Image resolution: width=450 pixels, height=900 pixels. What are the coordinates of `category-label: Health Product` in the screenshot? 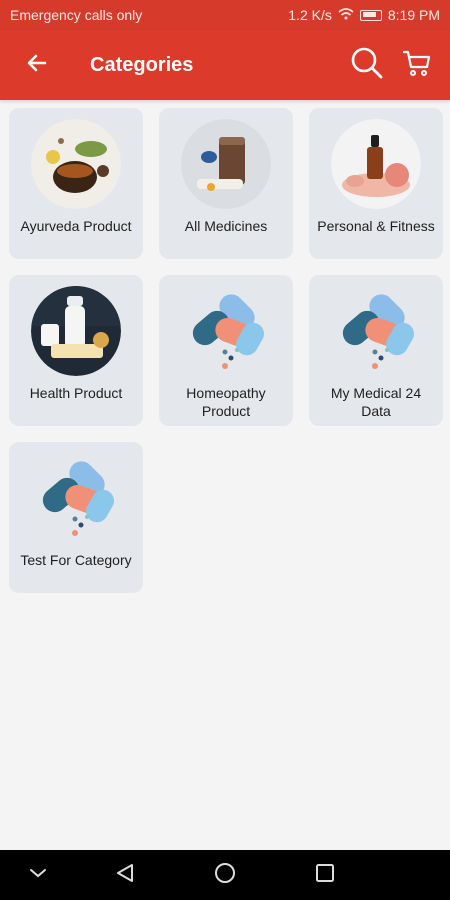 It's located at (76, 393).